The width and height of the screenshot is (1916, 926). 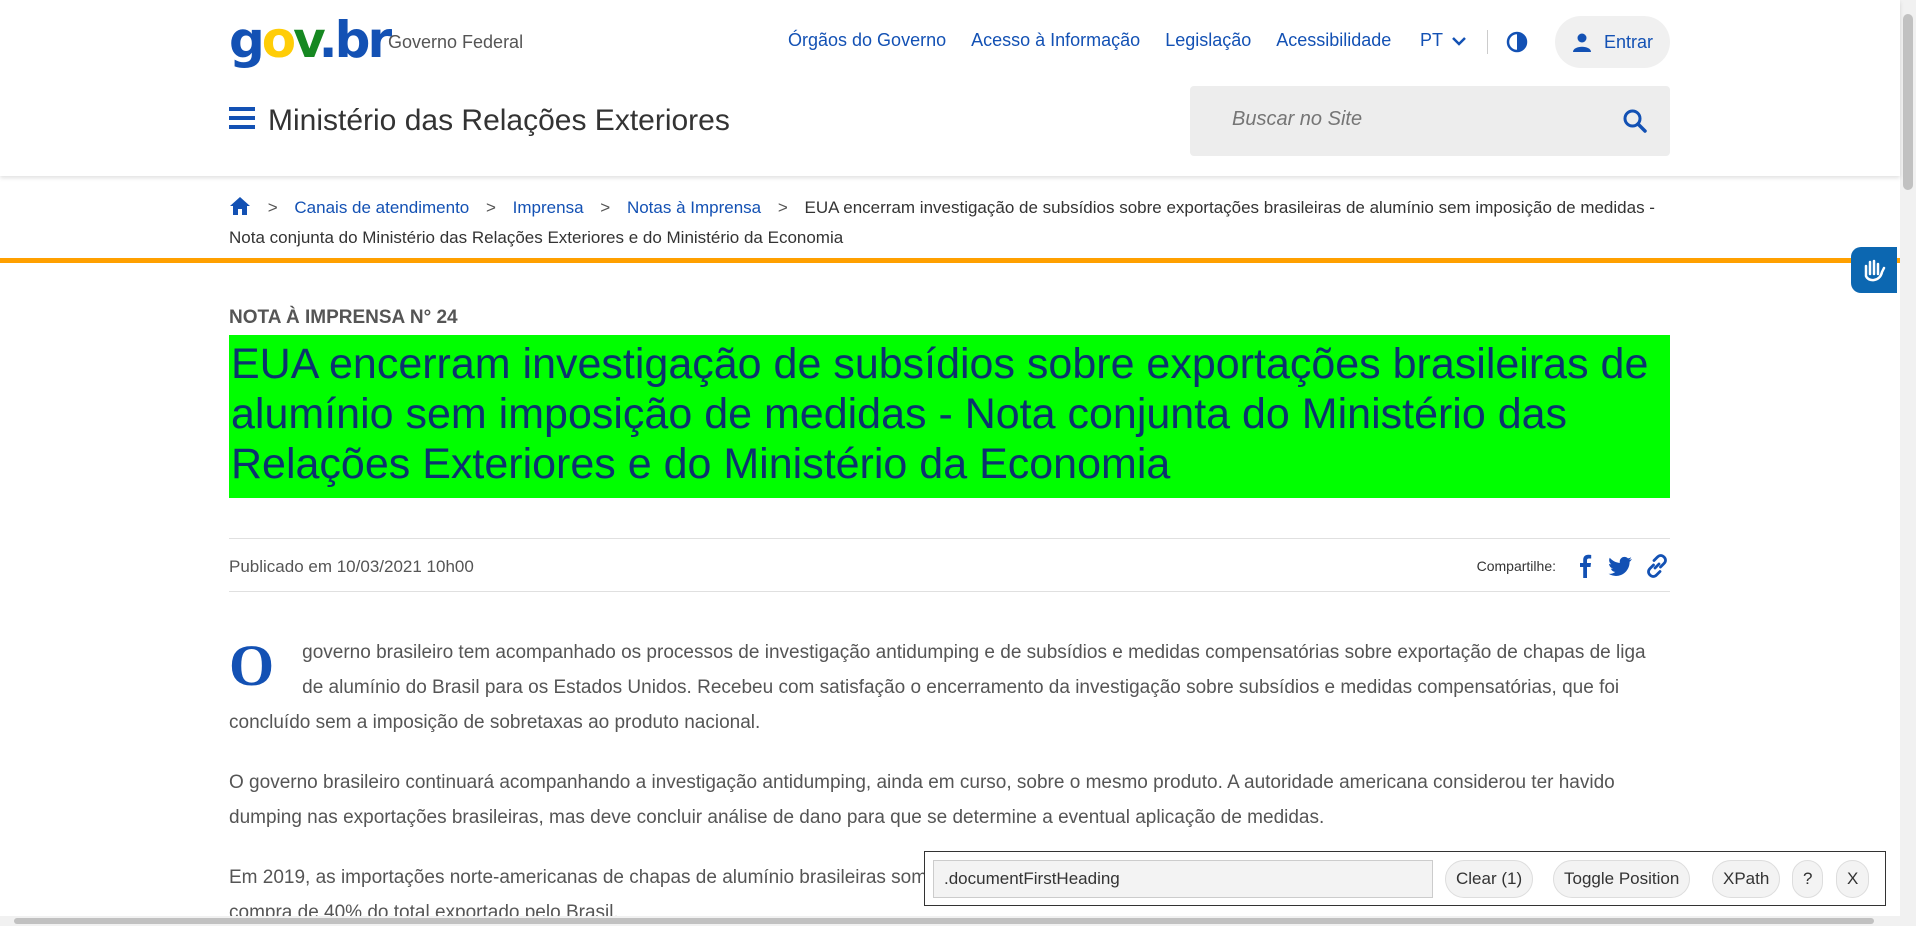 What do you see at coordinates (944, 921) in the screenshot?
I see `horizontal-scroll-thumb` at bounding box center [944, 921].